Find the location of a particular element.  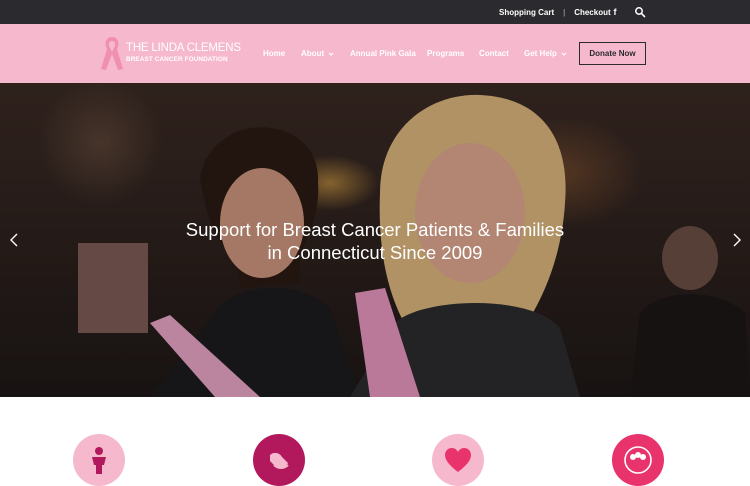

search-icon is located at coordinates (640, 12).